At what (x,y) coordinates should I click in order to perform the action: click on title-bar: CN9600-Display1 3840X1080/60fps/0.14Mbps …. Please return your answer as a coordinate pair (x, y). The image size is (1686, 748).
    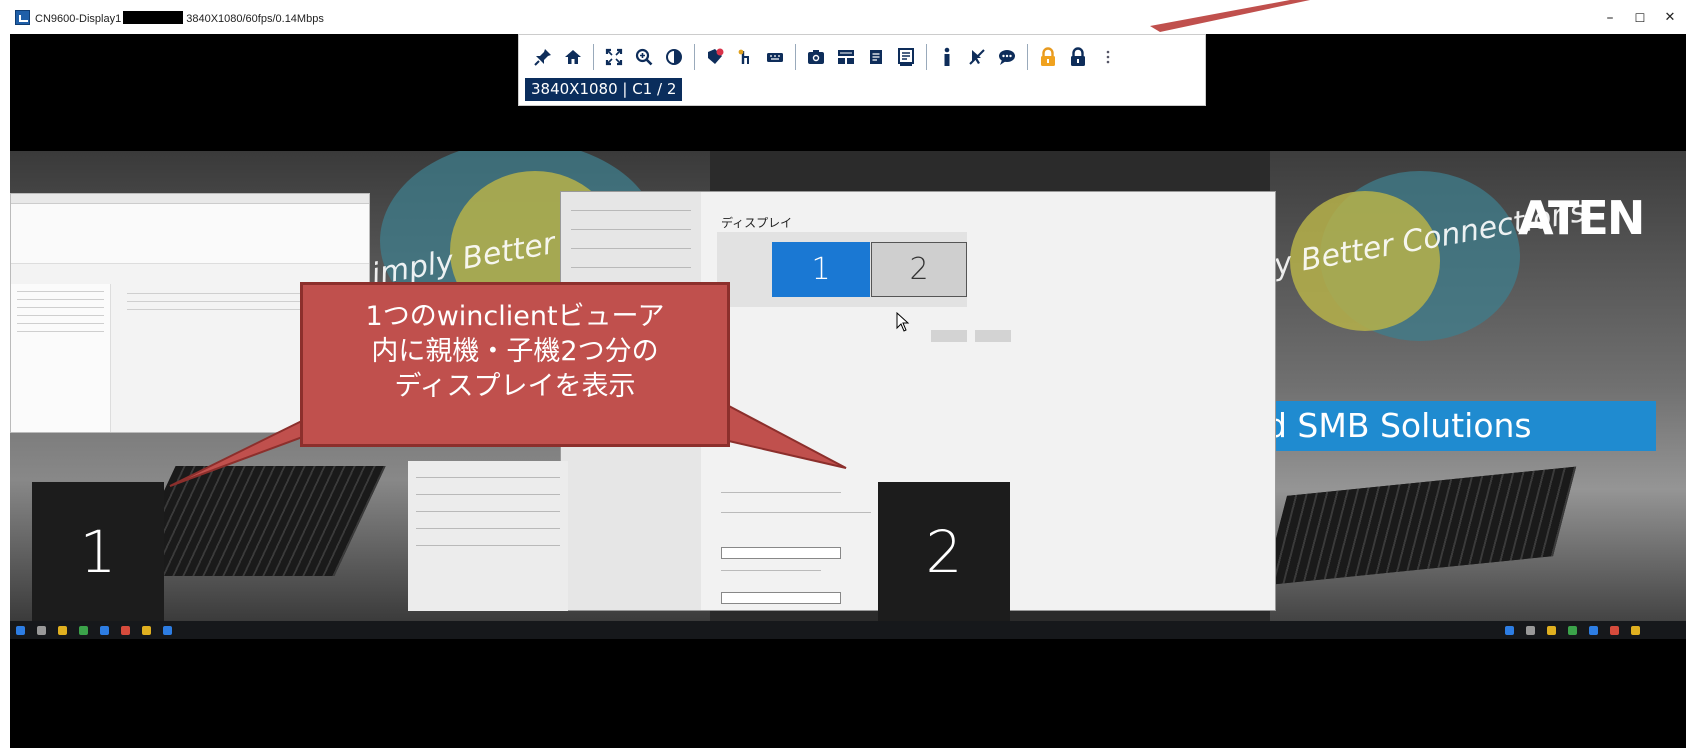
    Looking at the image, I should click on (843, 17).